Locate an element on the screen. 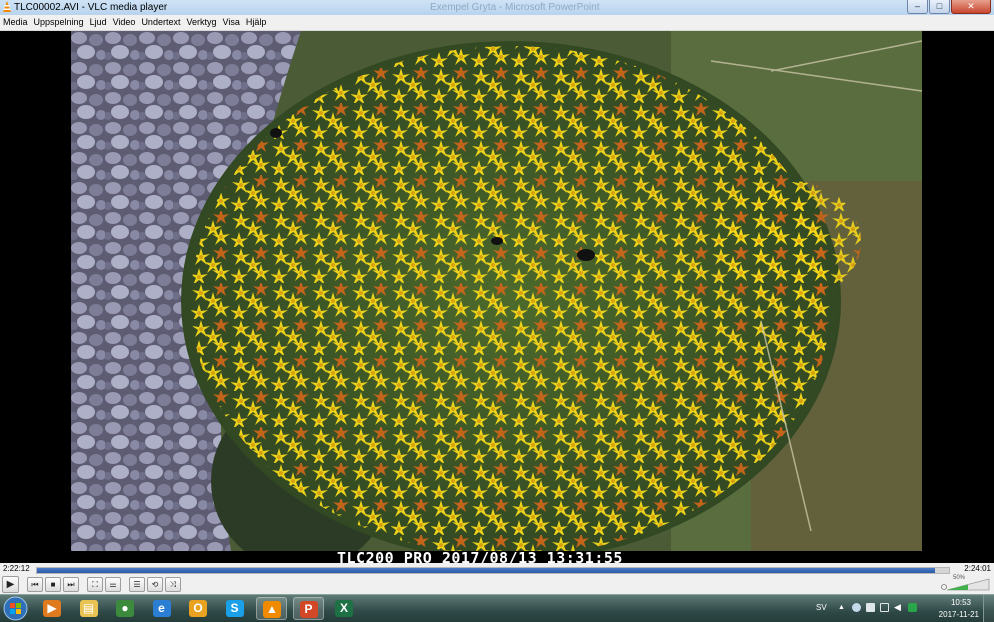 Image resolution: width=994 pixels, height=622 pixels. vlc-cone-icon is located at coordinates (7, 6).